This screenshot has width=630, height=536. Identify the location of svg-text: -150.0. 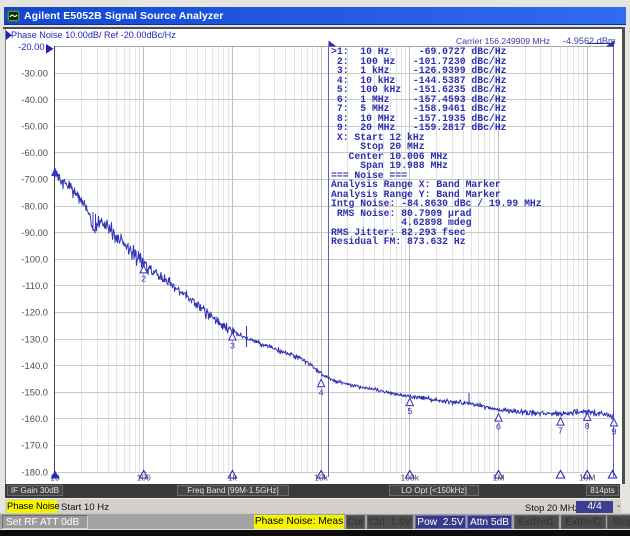
(34, 392).